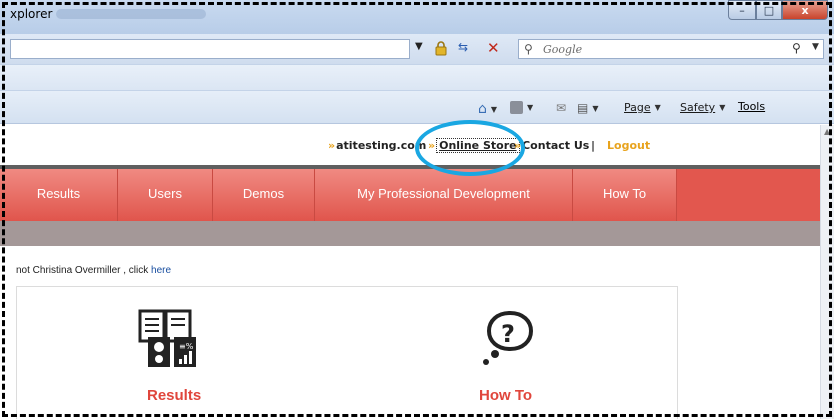 The width and height of the screenshot is (834, 419). I want to click on maximize-button: □, so click(769, 10).